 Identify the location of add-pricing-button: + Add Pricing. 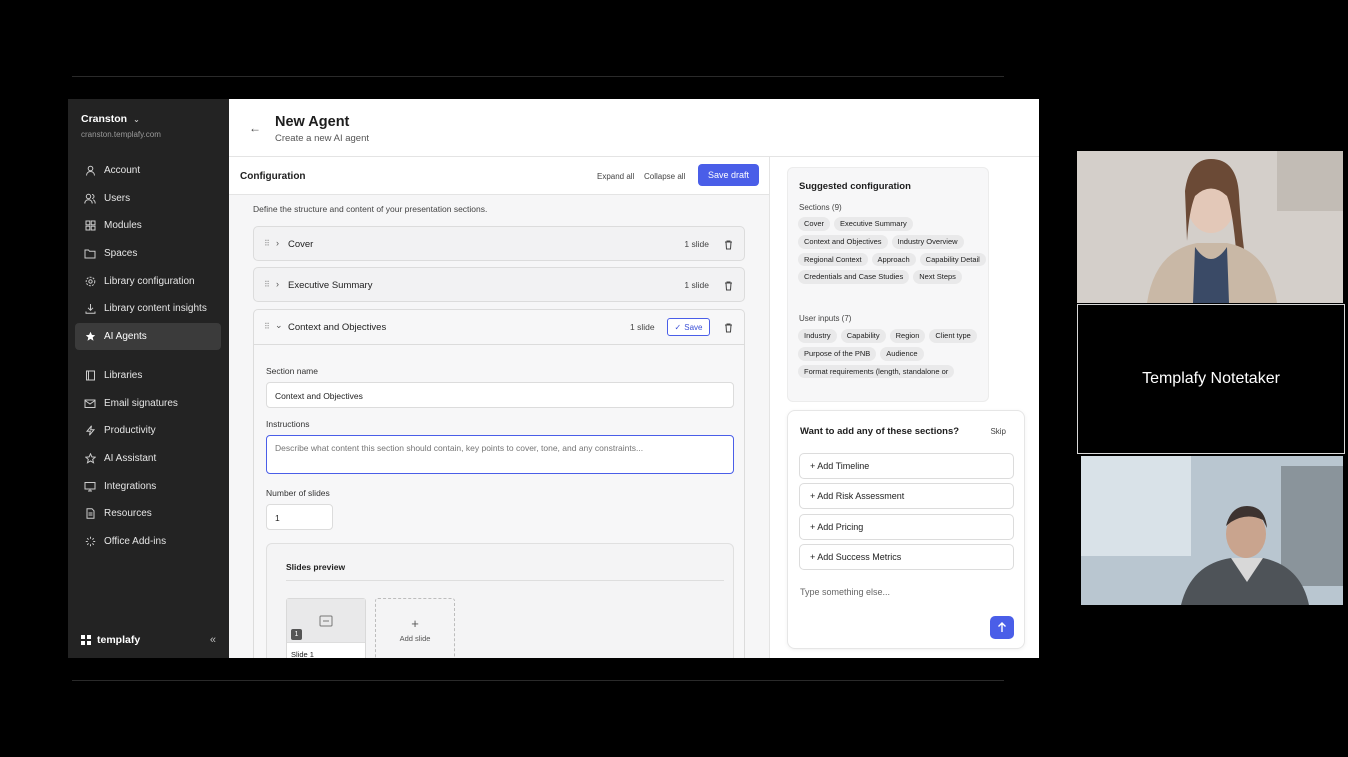
(906, 527).